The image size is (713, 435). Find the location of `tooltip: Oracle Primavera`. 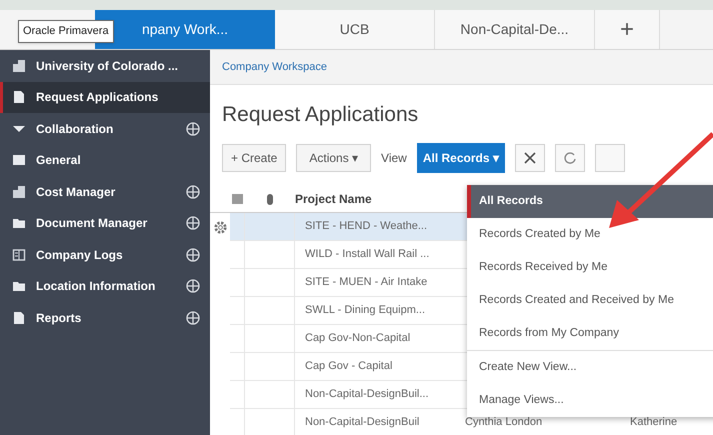

tooltip: Oracle Primavera is located at coordinates (66, 31).